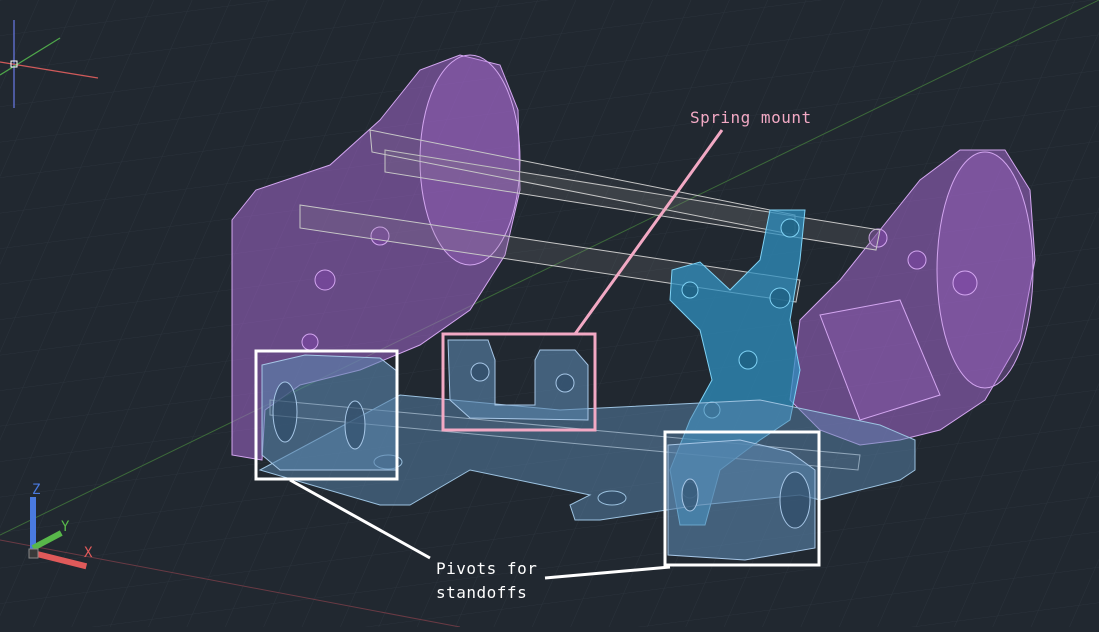 Image resolution: width=1099 pixels, height=632 pixels. I want to click on pivots-label: Pivots for standoffs, so click(486, 581).